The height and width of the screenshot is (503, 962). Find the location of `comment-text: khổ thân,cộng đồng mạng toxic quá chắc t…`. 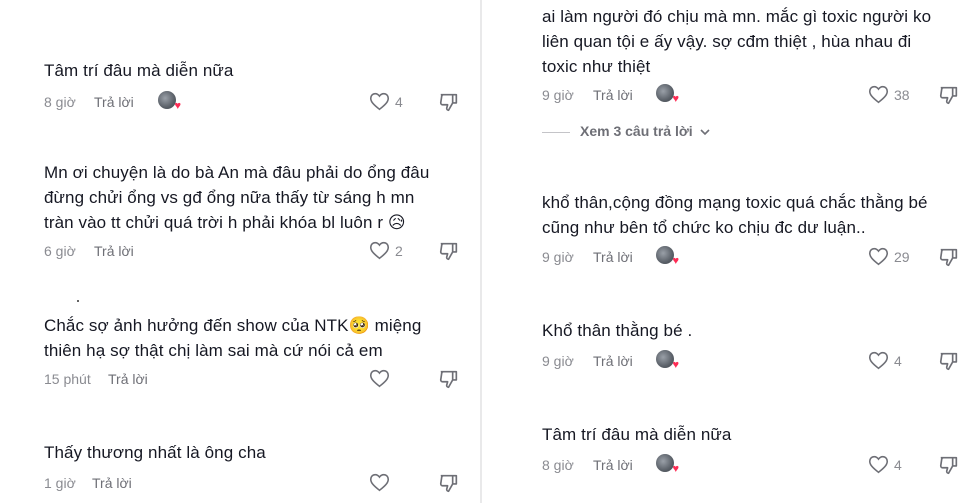

comment-text: khổ thân,cộng đồng mạng toxic quá chắc t… is located at coordinates (735, 215).